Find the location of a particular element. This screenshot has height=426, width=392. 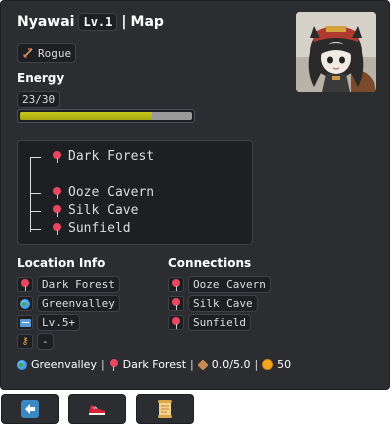

location-pin-icon is located at coordinates (25, 284).